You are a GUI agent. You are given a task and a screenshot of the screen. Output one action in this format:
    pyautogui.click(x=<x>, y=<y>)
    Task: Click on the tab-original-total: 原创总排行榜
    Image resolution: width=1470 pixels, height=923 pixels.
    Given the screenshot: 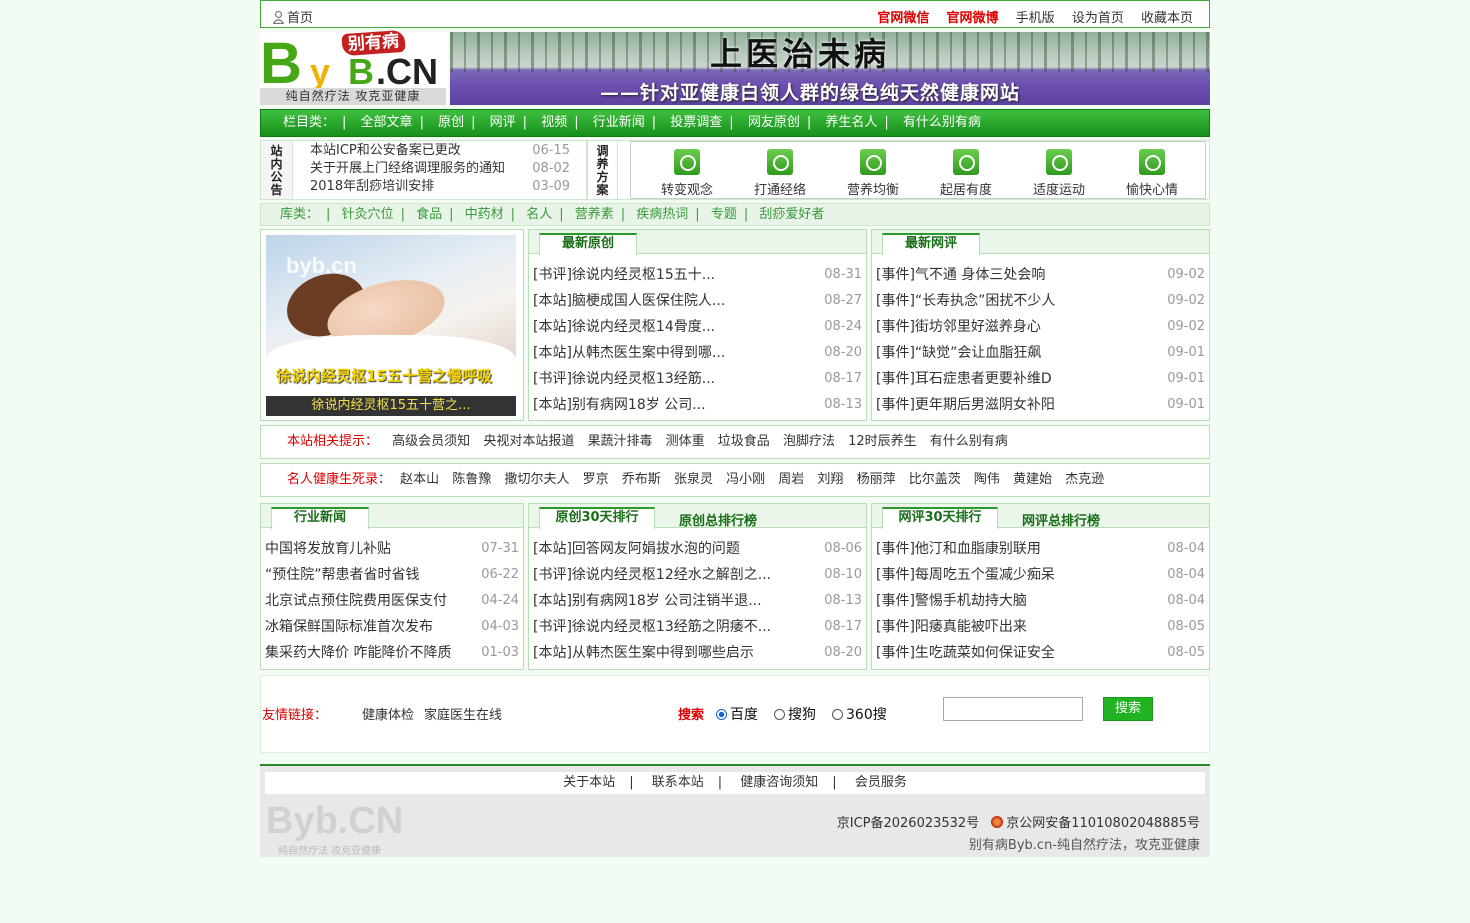 What is the action you would take?
    pyautogui.click(x=718, y=519)
    